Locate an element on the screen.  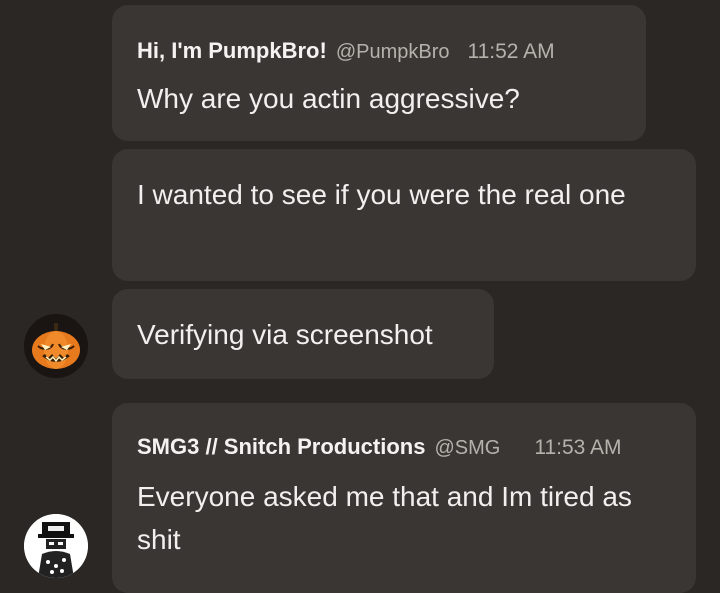
author-handle: @PumpkBro is located at coordinates (393, 52).